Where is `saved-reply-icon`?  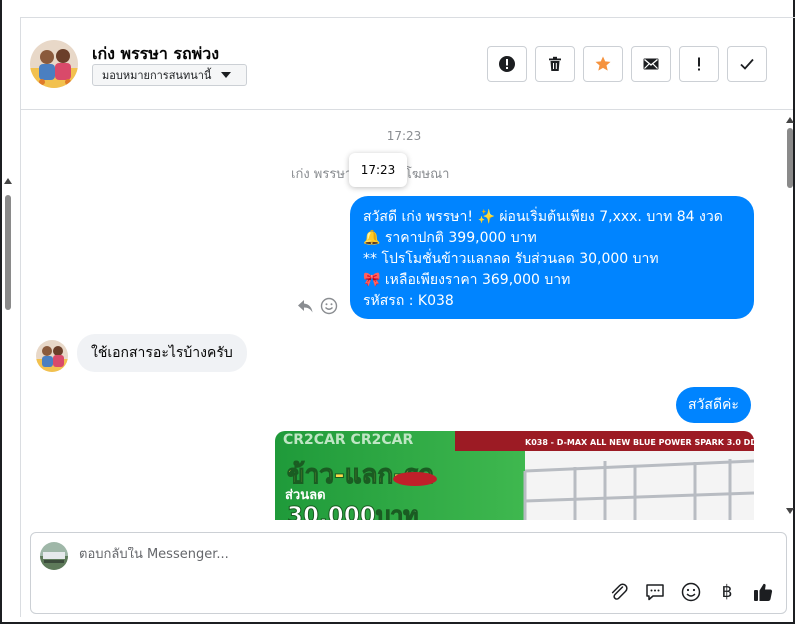
saved-reply-icon is located at coordinates (655, 592).